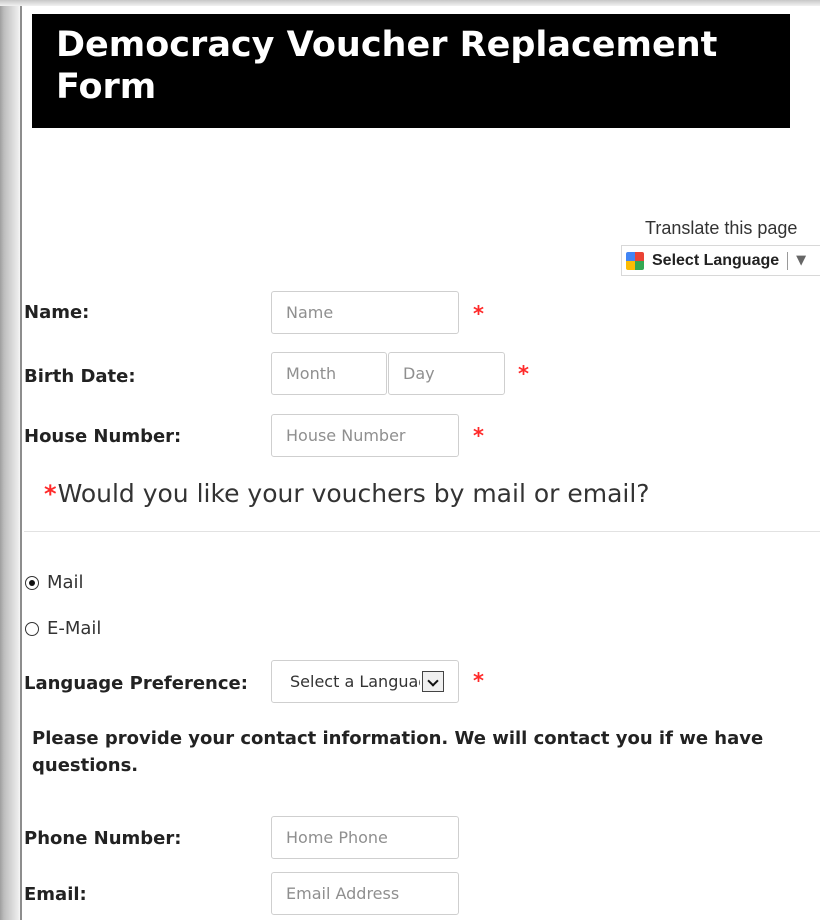 The width and height of the screenshot is (820, 920). I want to click on email-label: Email:, so click(55, 894).